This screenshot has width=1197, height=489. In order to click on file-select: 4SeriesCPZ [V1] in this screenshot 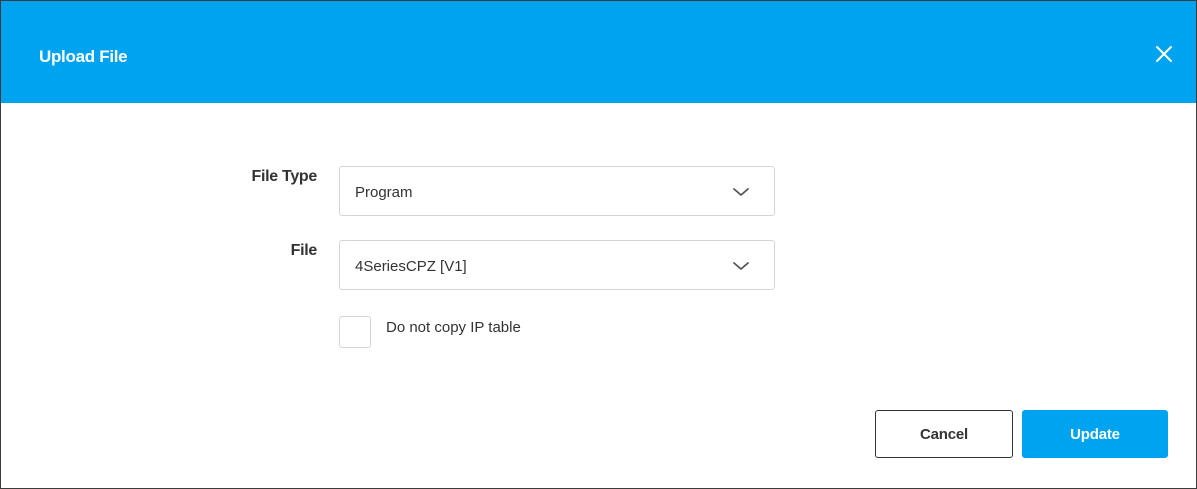, I will do `click(557, 265)`.